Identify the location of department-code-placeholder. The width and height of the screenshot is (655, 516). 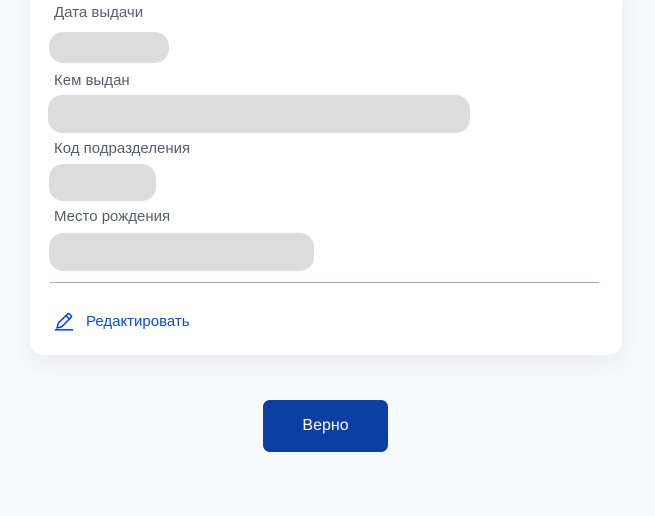
(102, 182).